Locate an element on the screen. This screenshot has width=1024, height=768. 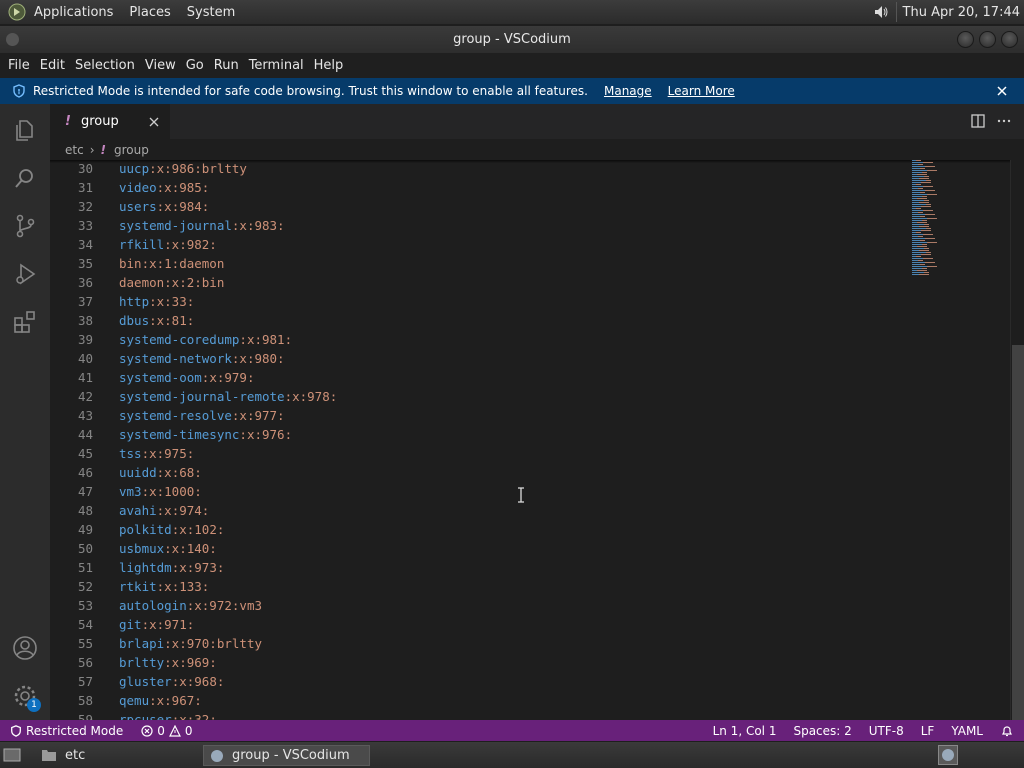
settings-gear-icon: 1 is located at coordinates (25, 696).